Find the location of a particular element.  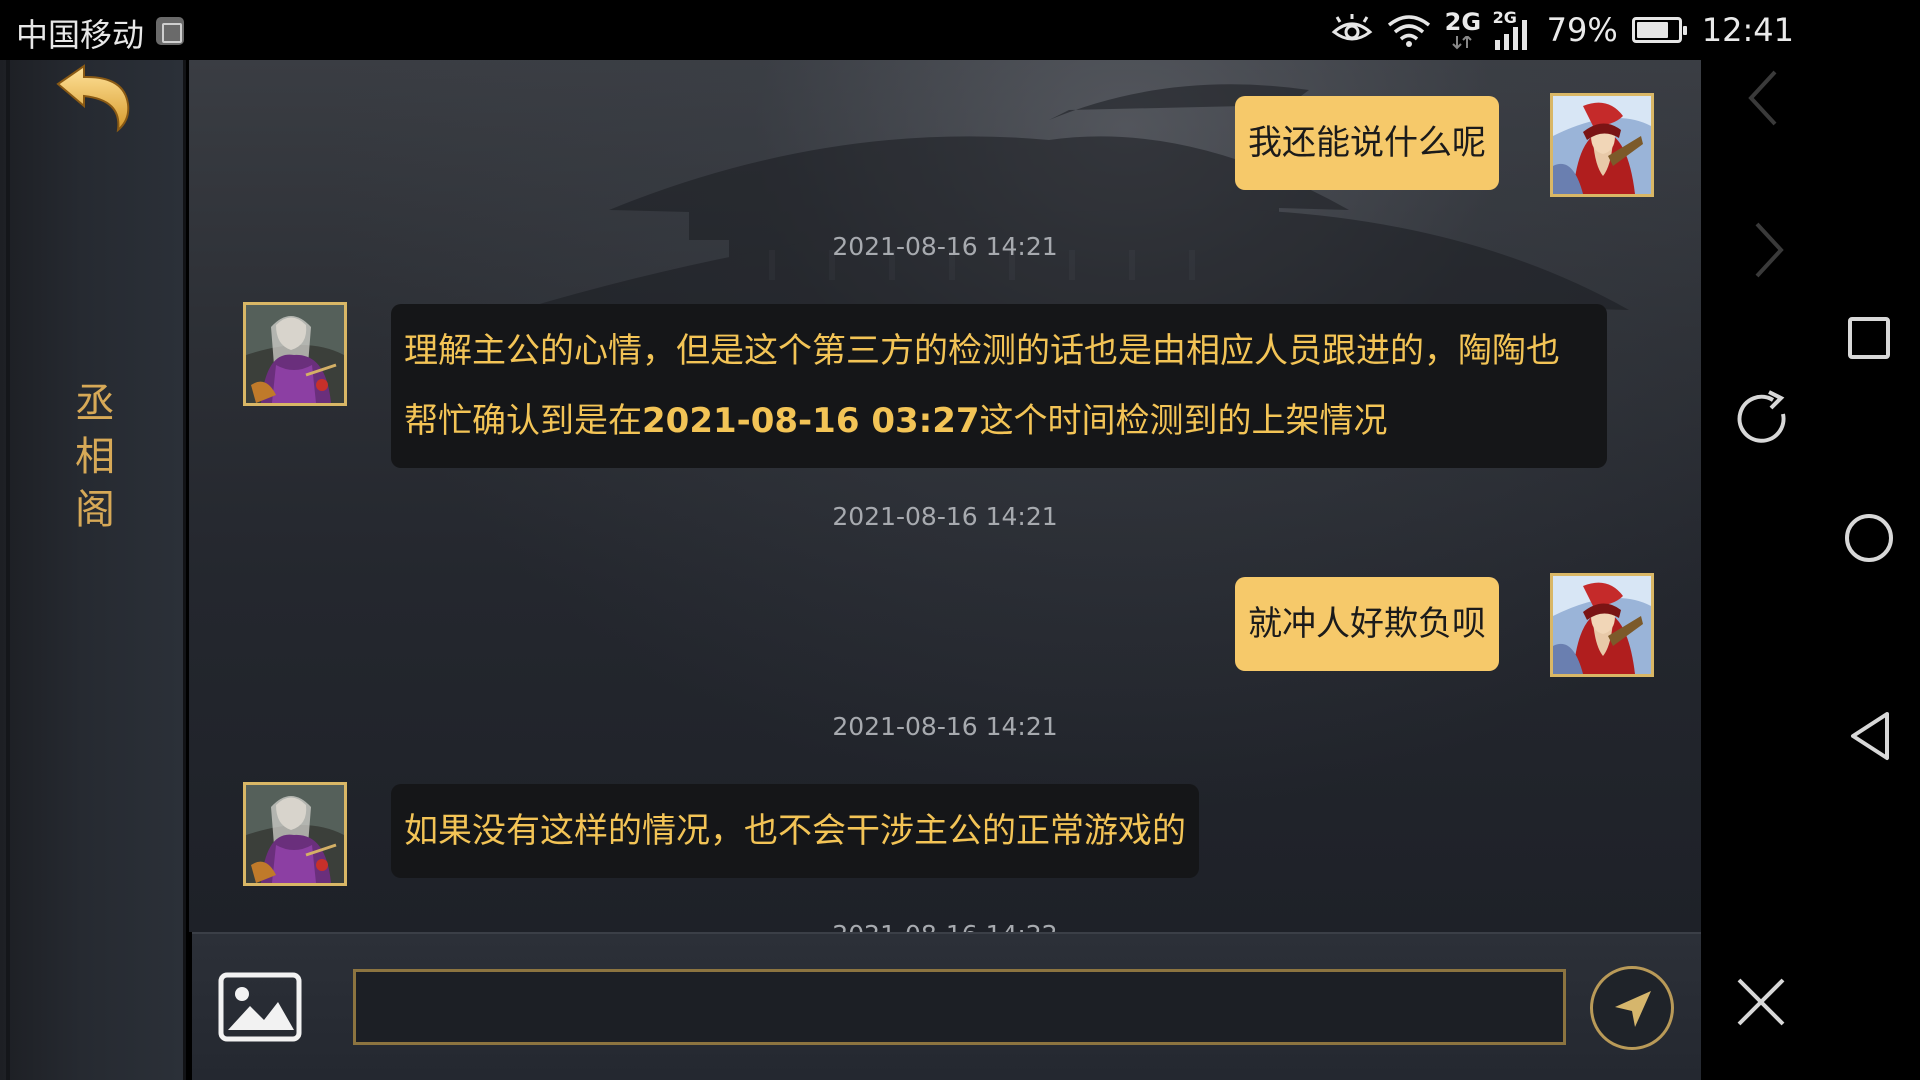

battery-icon is located at coordinates (1659, 30).